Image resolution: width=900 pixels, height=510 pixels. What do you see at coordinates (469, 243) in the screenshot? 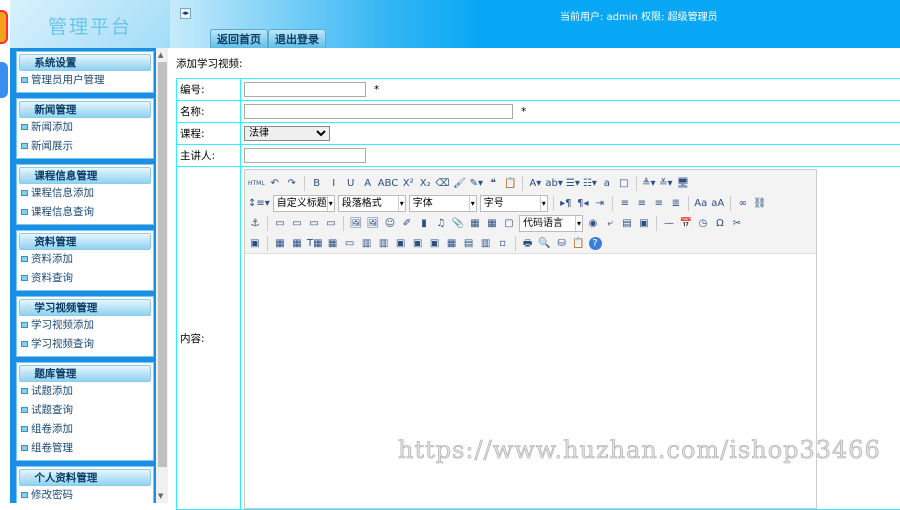
I see `splittorows-icon: ▤` at bounding box center [469, 243].